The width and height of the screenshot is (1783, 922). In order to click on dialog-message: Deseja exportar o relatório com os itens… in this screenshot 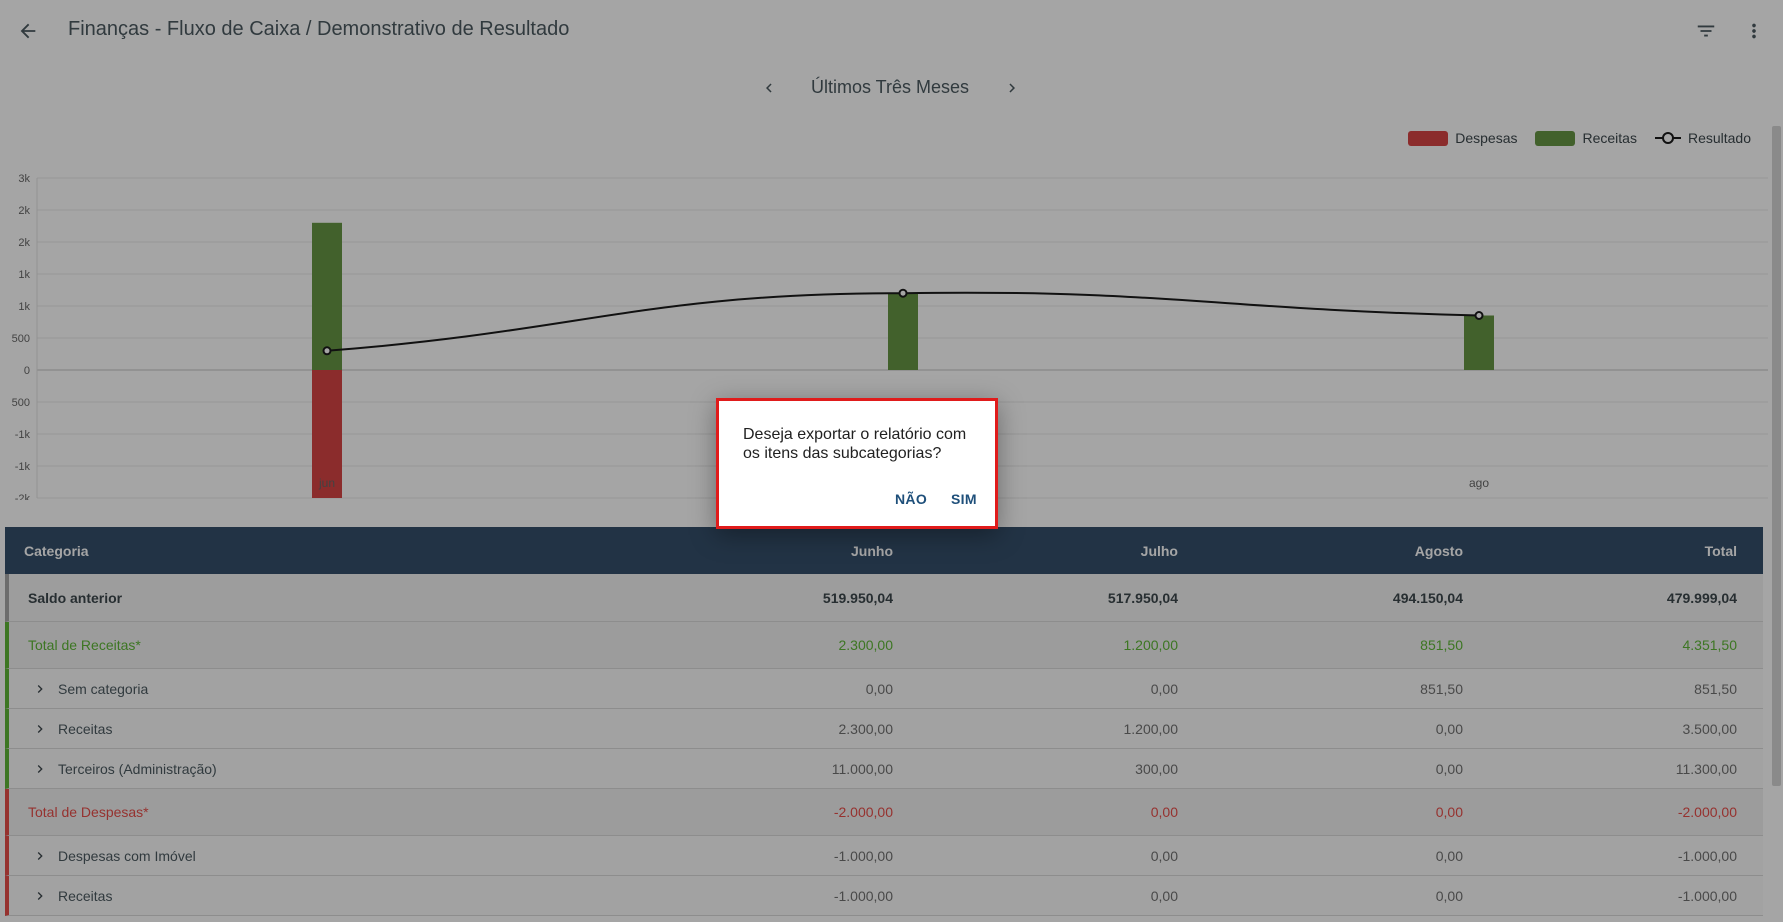, I will do `click(855, 444)`.